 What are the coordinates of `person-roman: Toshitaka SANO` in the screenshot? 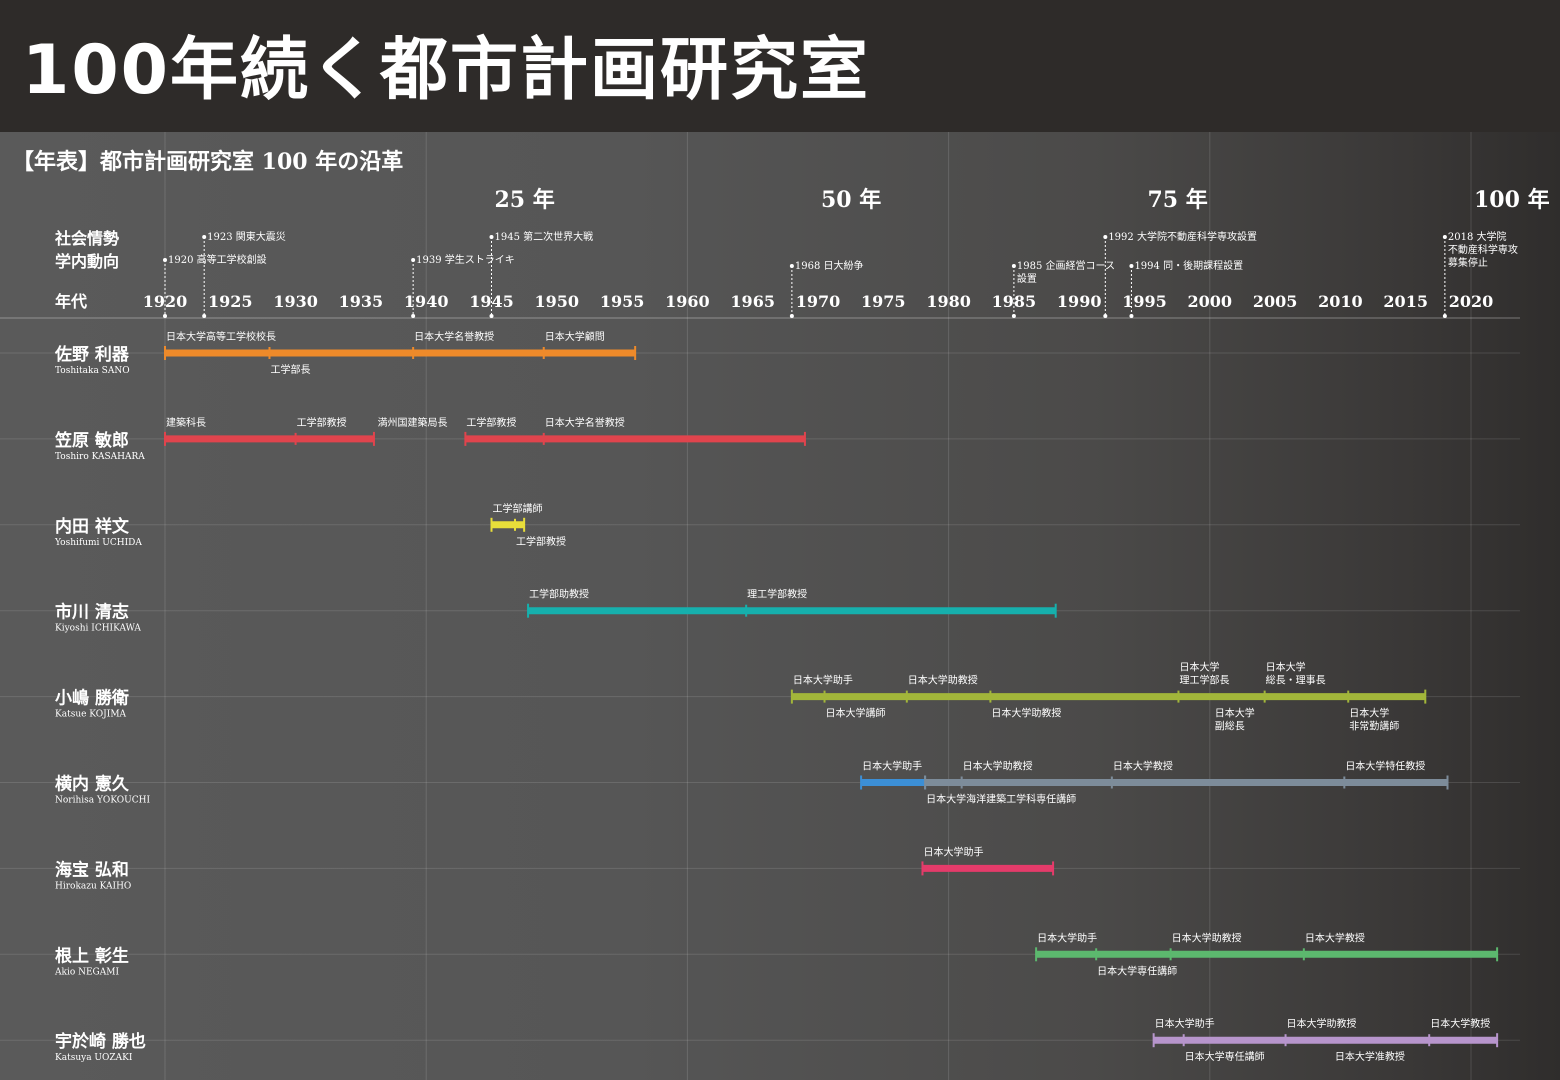 It's located at (92, 371).